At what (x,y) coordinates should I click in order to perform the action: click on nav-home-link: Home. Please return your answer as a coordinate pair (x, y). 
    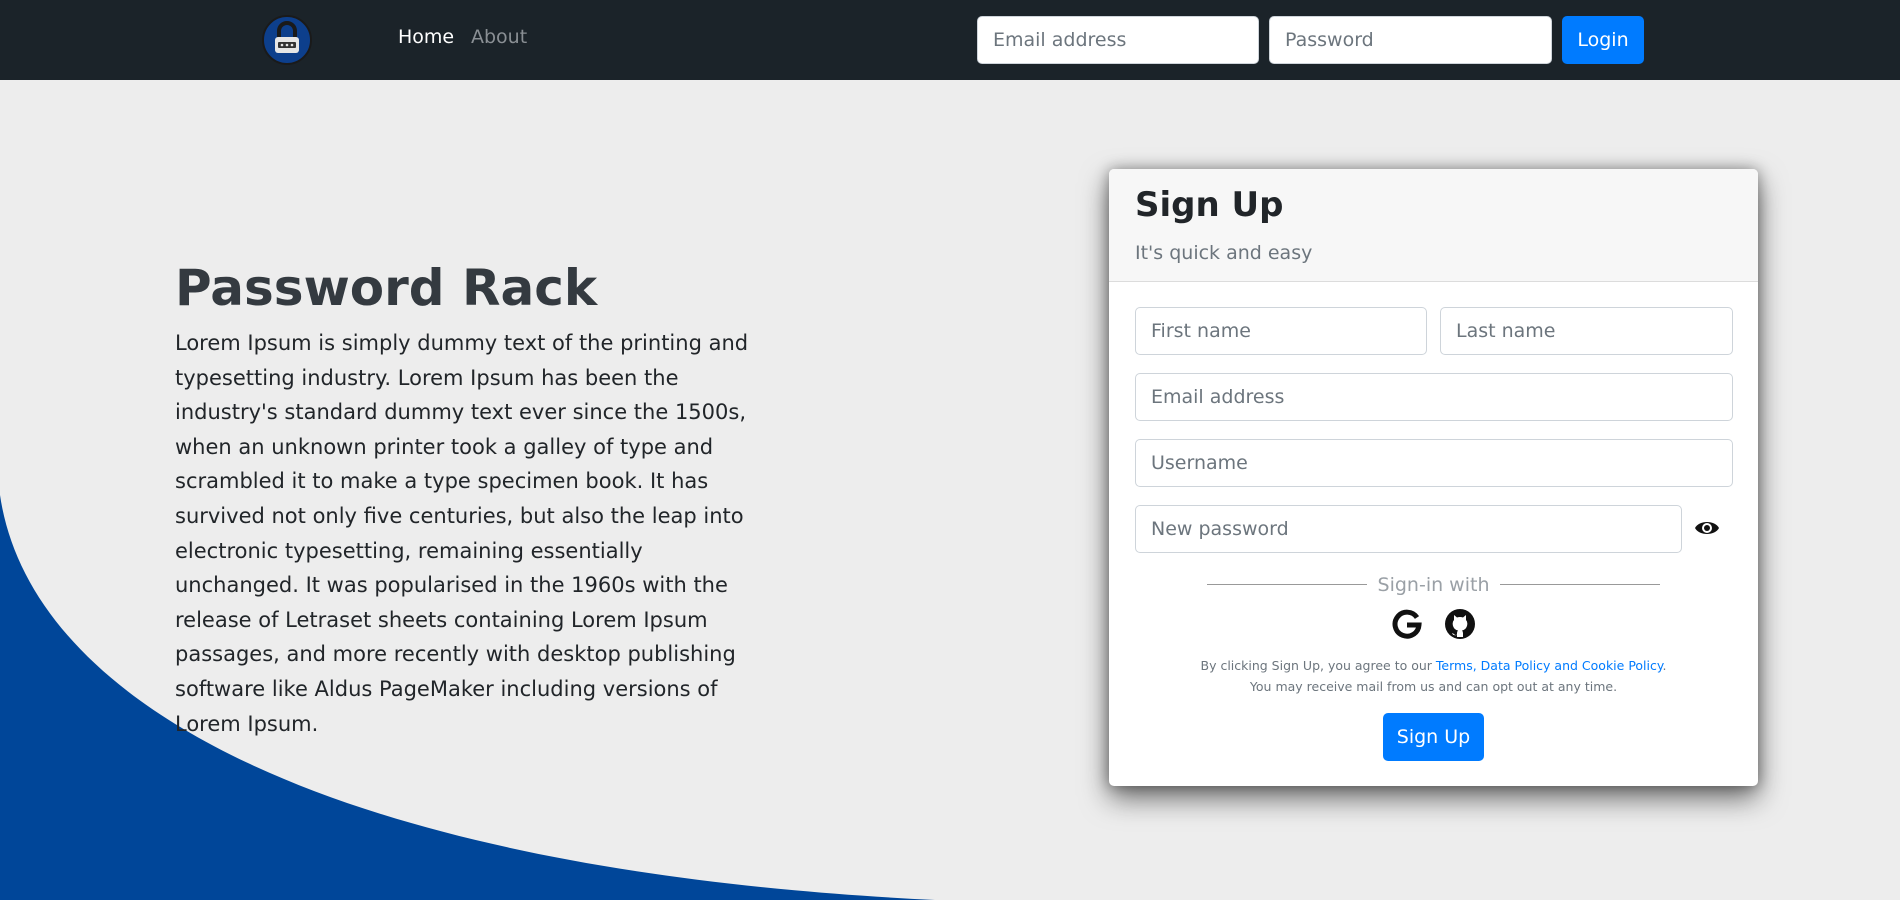
    Looking at the image, I should click on (426, 37).